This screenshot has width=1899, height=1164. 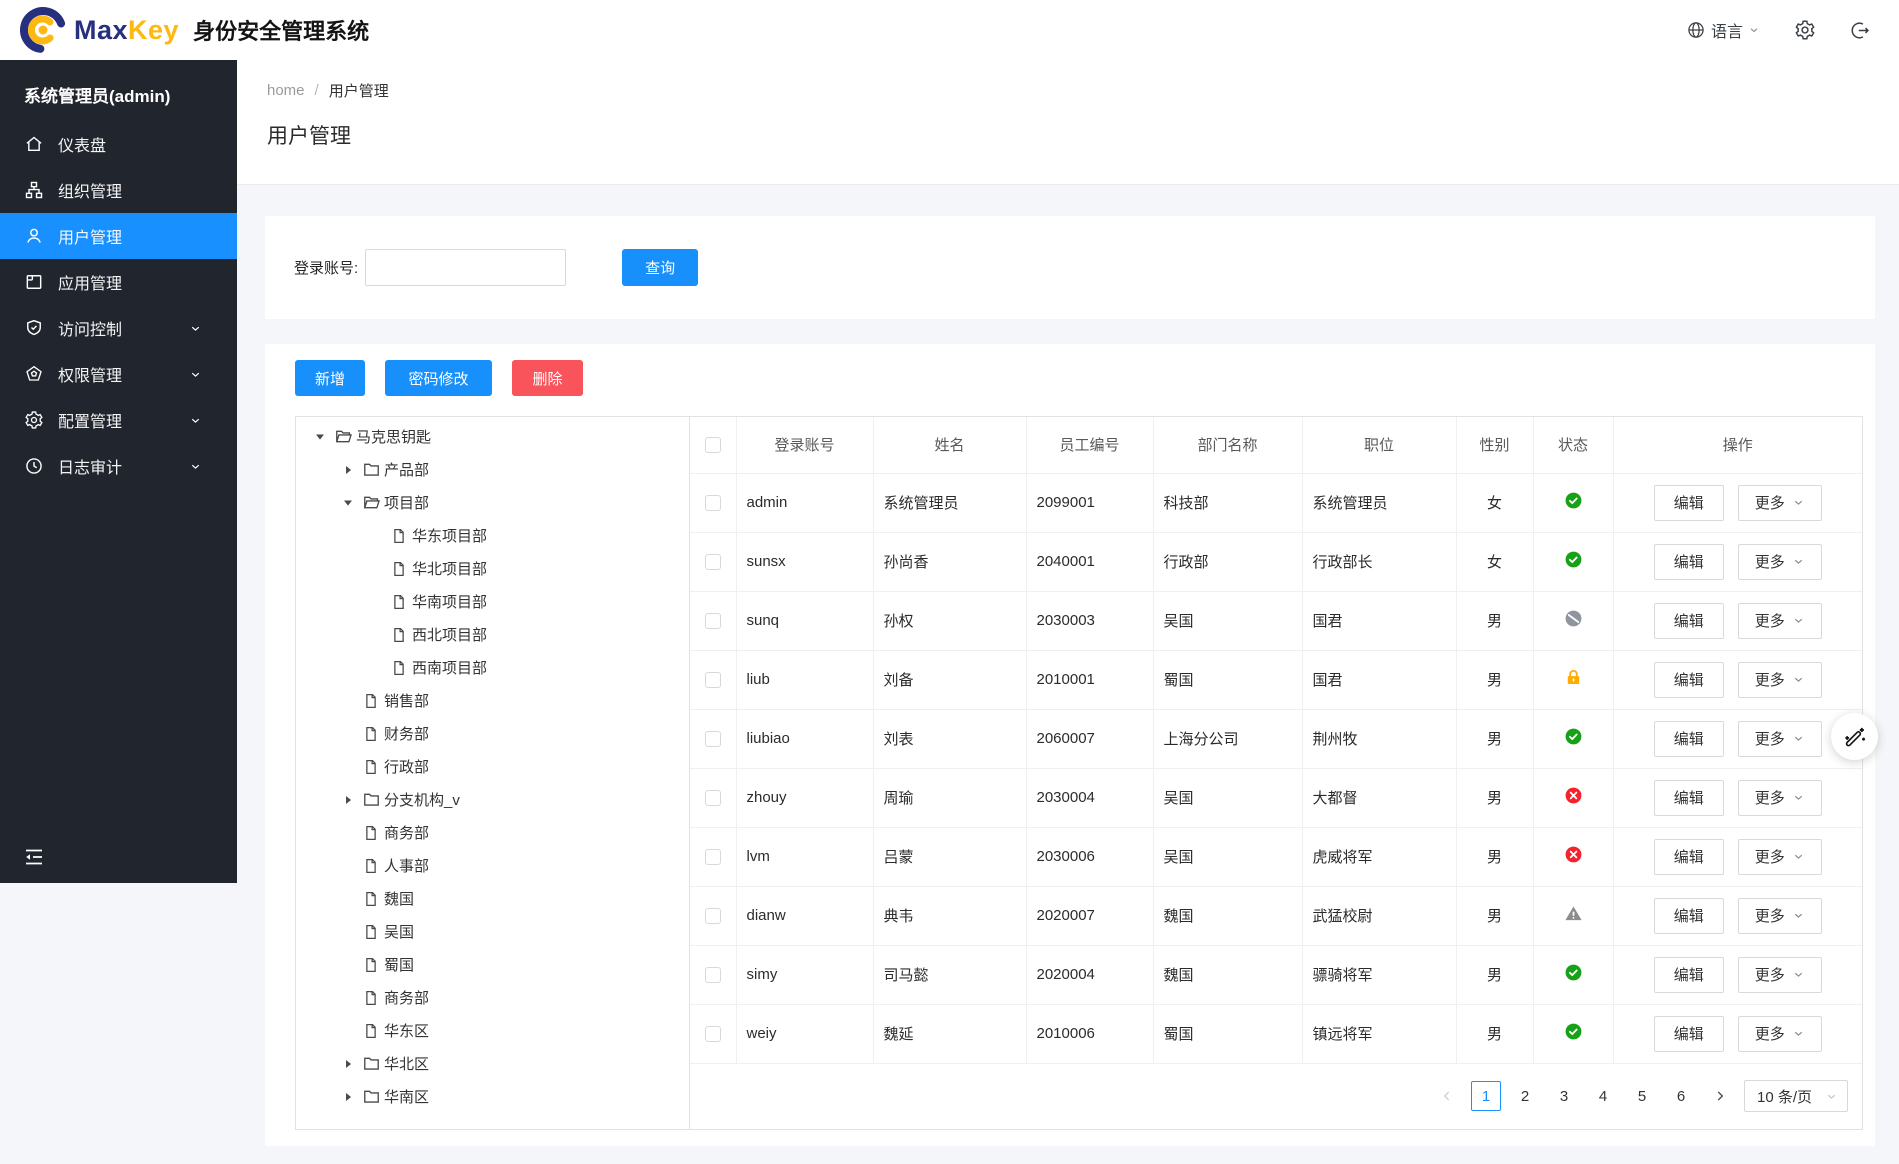 What do you see at coordinates (330, 378) in the screenshot?
I see `add-button: 新增` at bounding box center [330, 378].